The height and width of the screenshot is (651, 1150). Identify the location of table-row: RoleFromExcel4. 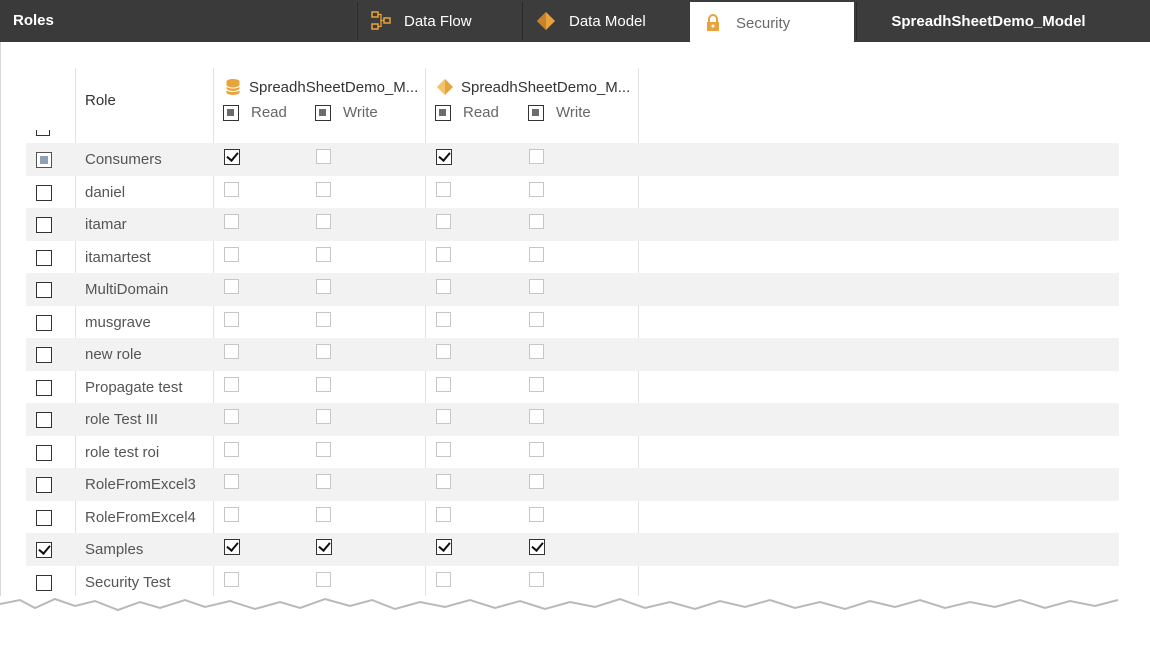
(572, 517).